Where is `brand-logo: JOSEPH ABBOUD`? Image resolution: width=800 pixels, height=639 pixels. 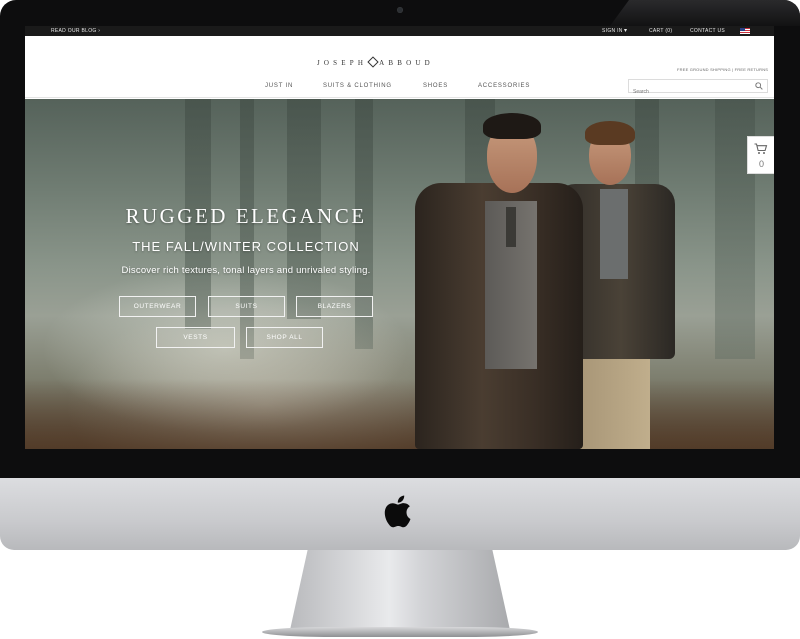
brand-logo: JOSEPH ABBOUD is located at coordinates (375, 62).